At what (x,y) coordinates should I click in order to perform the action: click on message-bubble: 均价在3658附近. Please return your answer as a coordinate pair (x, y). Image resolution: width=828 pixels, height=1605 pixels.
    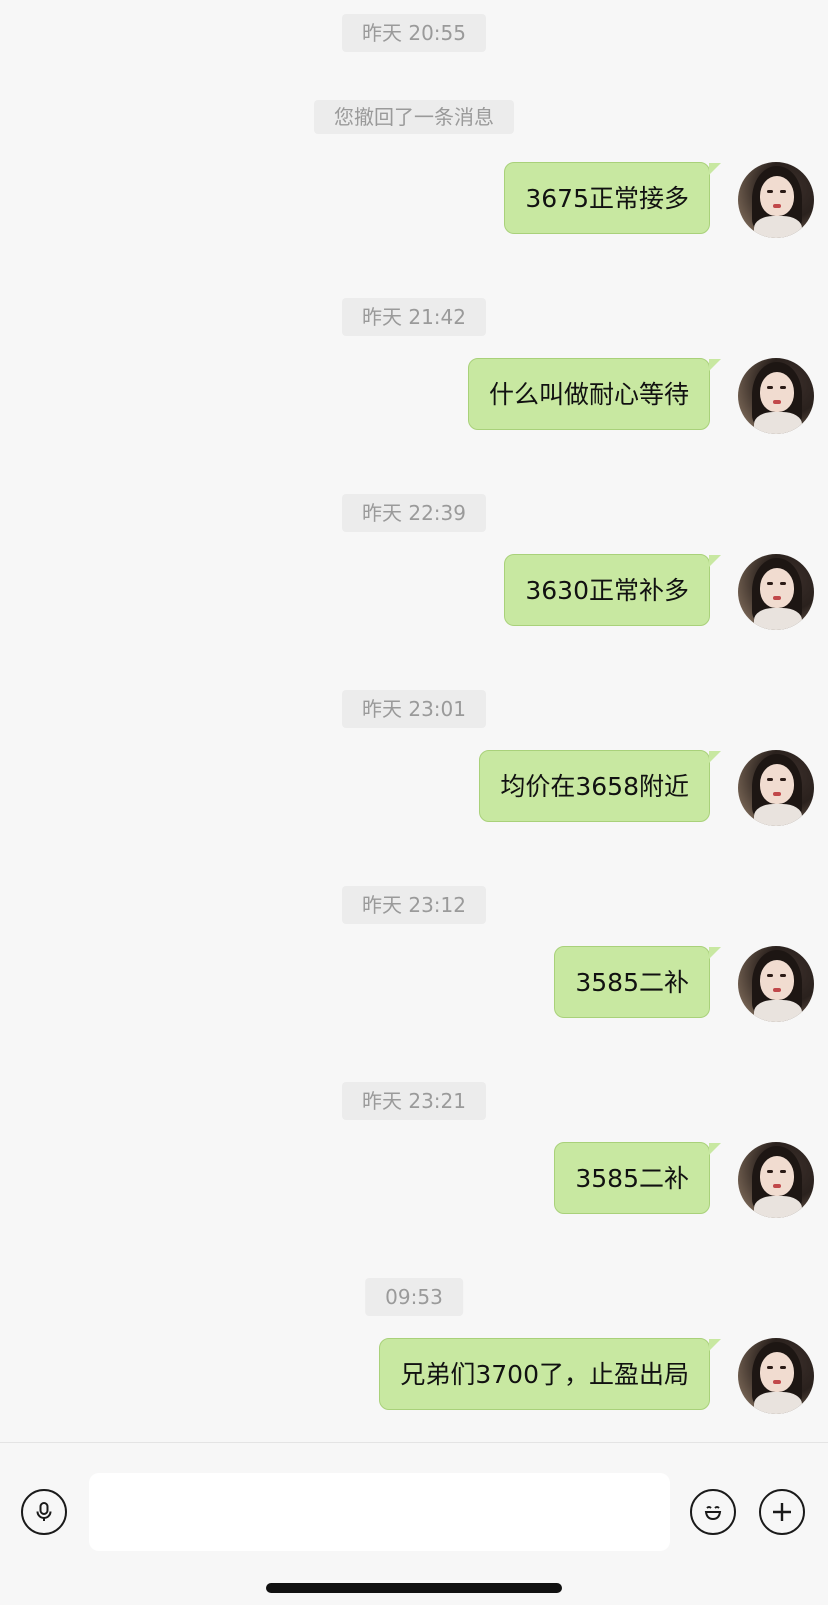
    Looking at the image, I should click on (600, 786).